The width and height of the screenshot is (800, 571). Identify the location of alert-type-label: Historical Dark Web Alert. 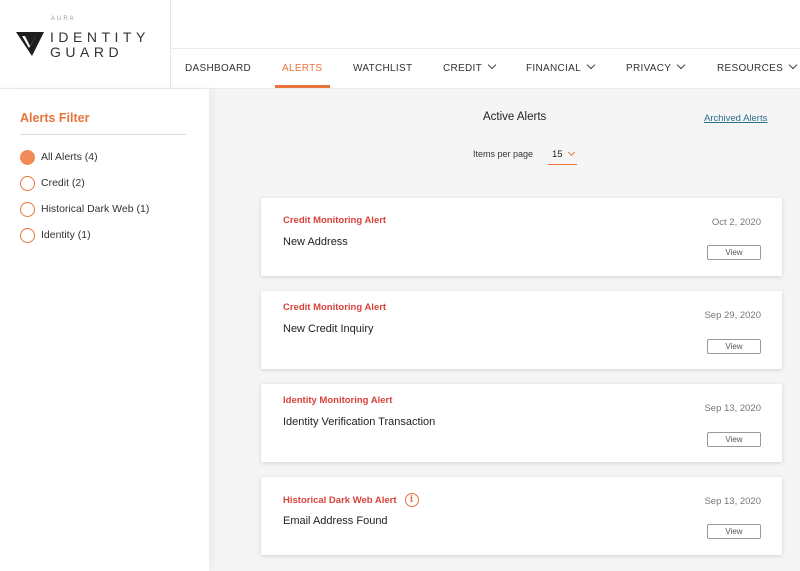
(340, 500).